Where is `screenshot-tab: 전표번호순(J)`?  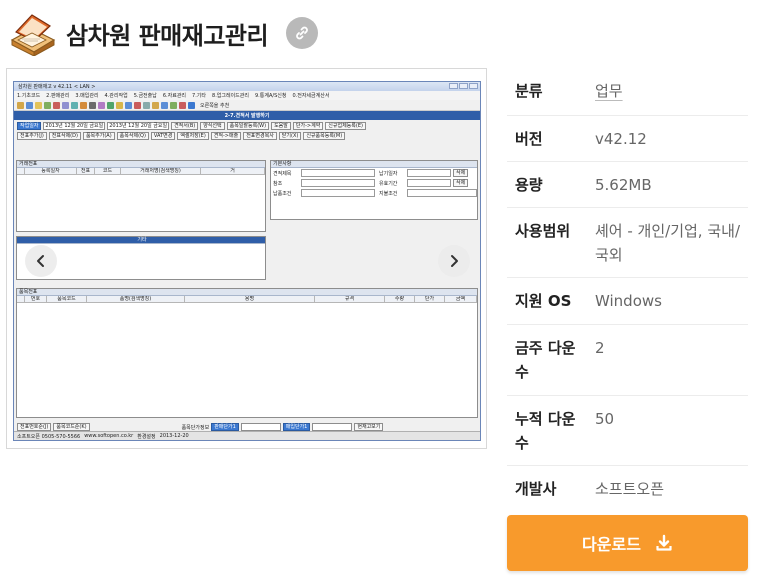 screenshot-tab: 전표번호순(J) is located at coordinates (34, 427).